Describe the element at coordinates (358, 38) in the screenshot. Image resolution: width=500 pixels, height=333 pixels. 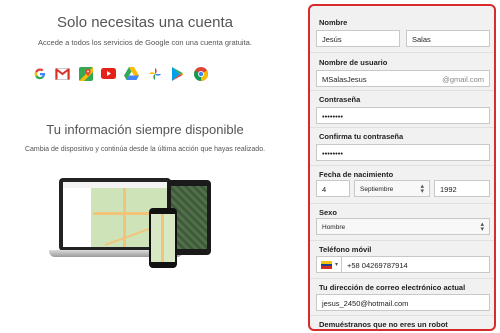
I see `first-name-input: Jesús` at that location.